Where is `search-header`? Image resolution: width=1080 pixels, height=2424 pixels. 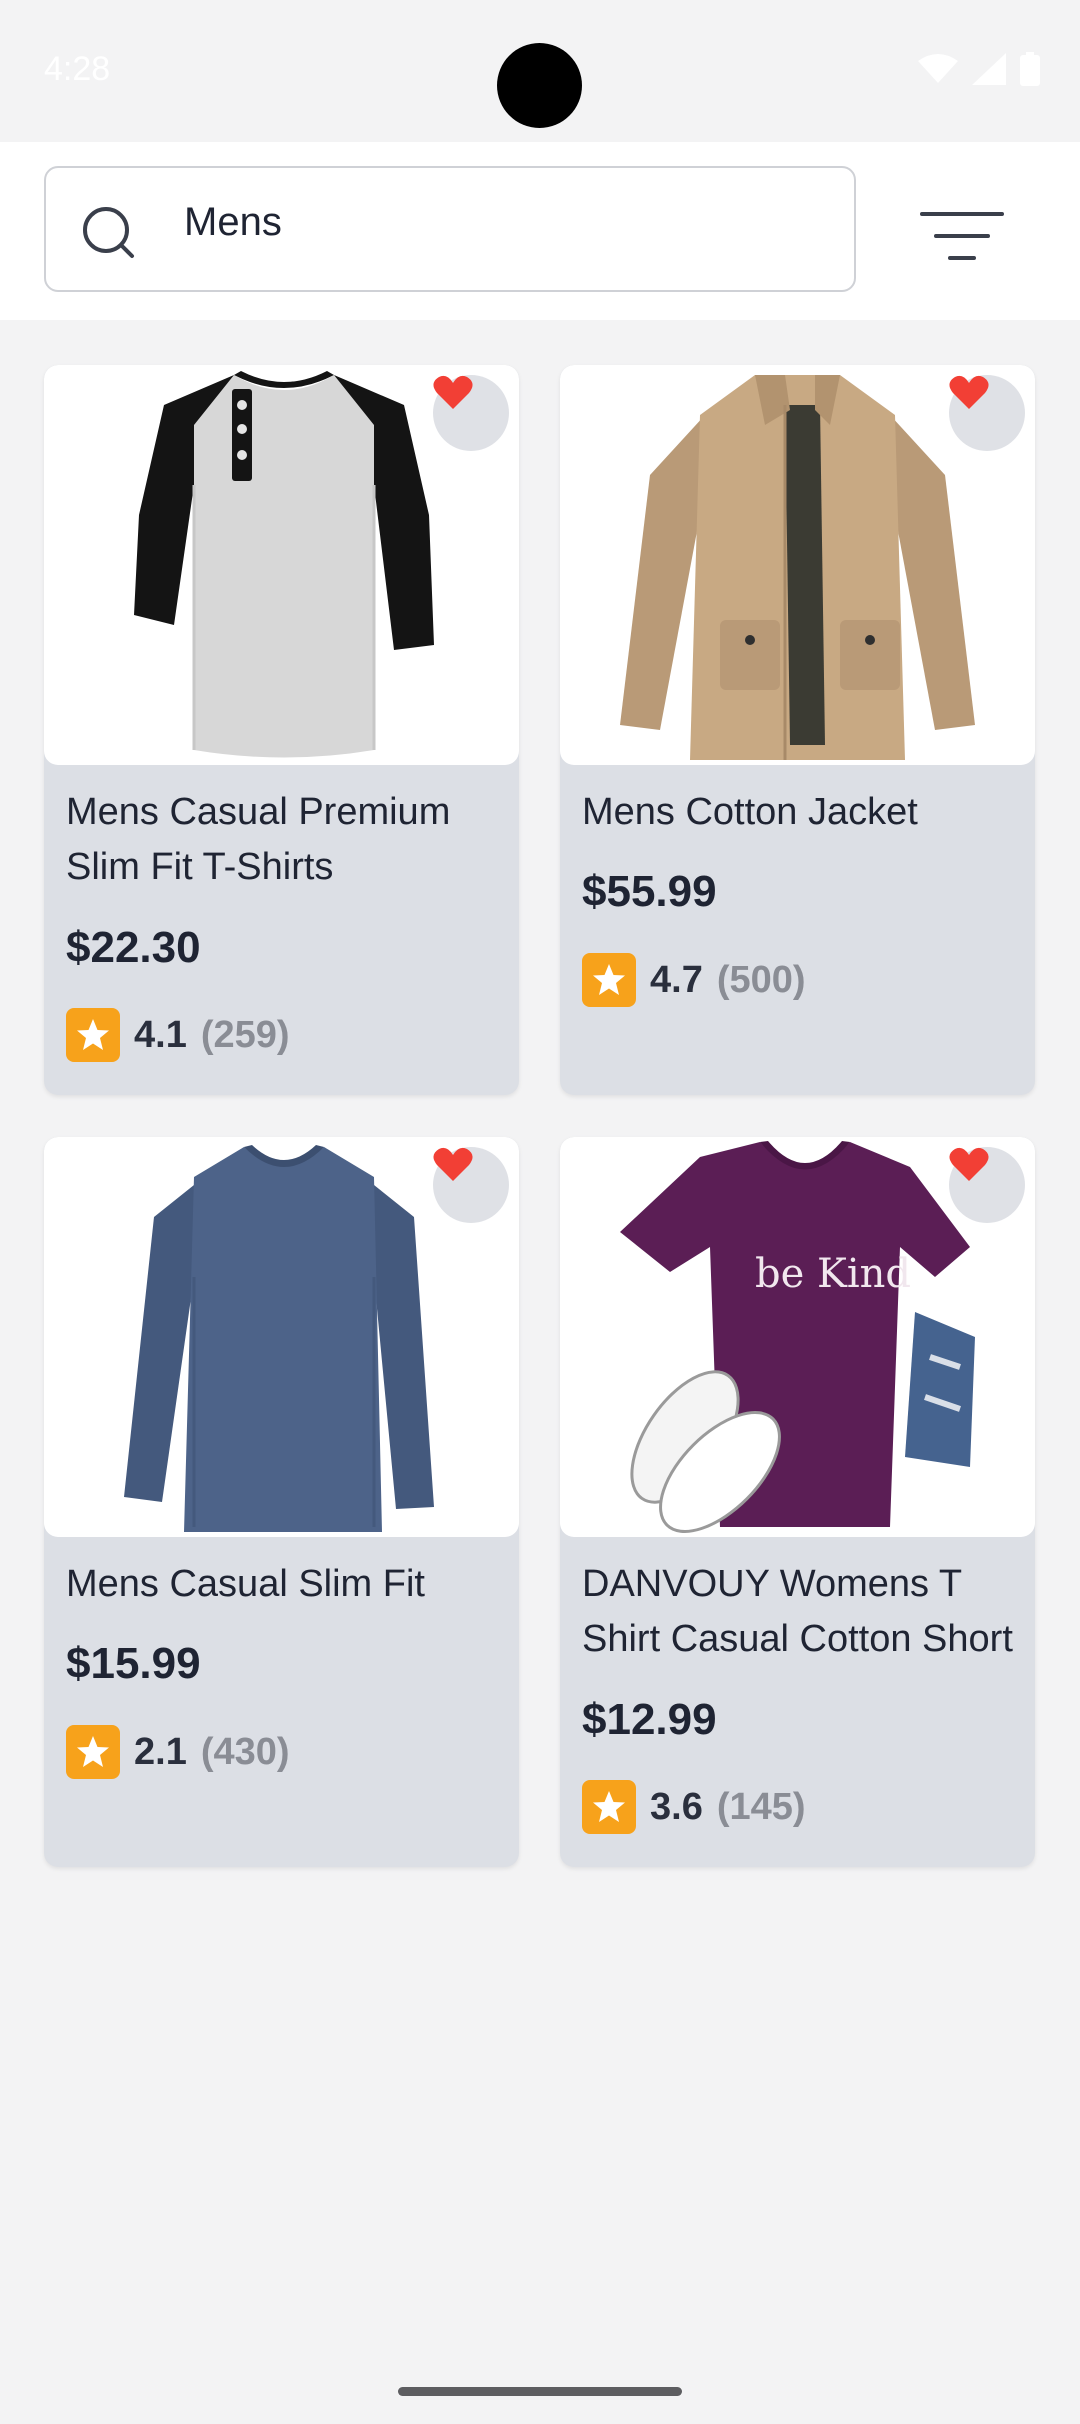
search-header is located at coordinates (540, 231).